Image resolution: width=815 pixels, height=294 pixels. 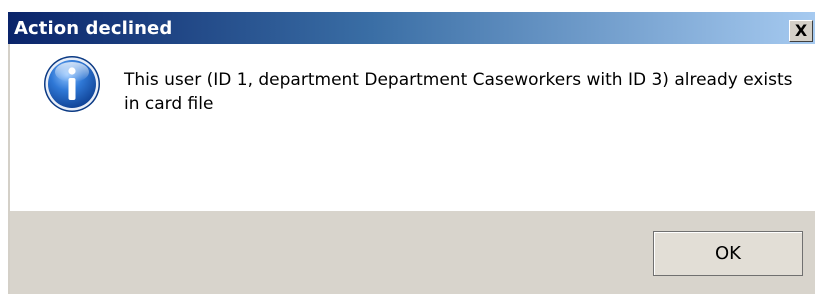 What do you see at coordinates (93, 28) in the screenshot?
I see `dialog-title: Action declined` at bounding box center [93, 28].